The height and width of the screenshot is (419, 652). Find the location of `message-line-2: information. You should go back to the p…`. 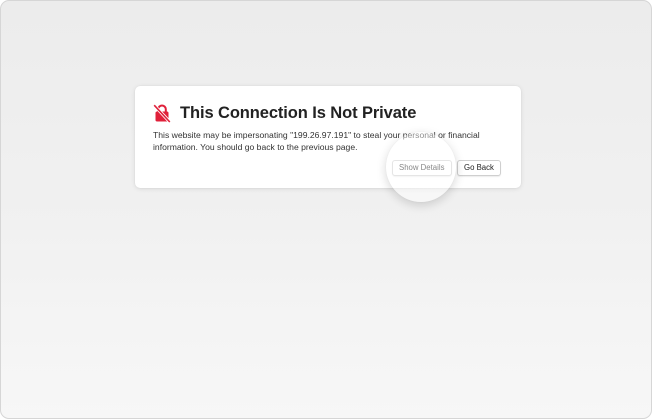

message-line-2: information. You should go back to the p… is located at coordinates (255, 146).